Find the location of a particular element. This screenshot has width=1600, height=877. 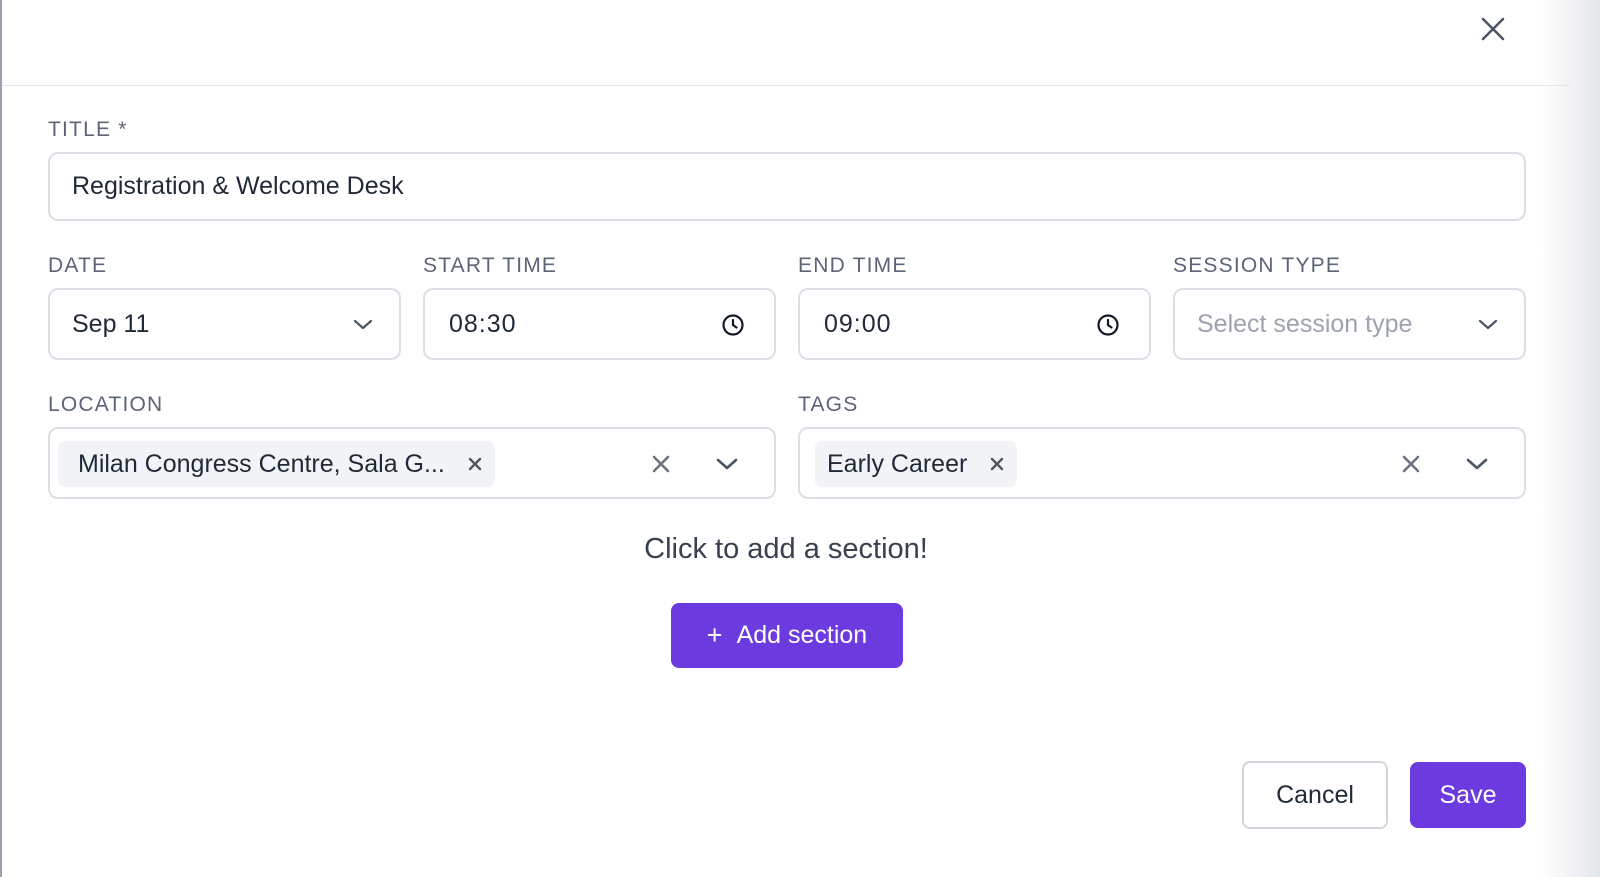

title-input: Registration & Welcome Desk is located at coordinates (787, 186).